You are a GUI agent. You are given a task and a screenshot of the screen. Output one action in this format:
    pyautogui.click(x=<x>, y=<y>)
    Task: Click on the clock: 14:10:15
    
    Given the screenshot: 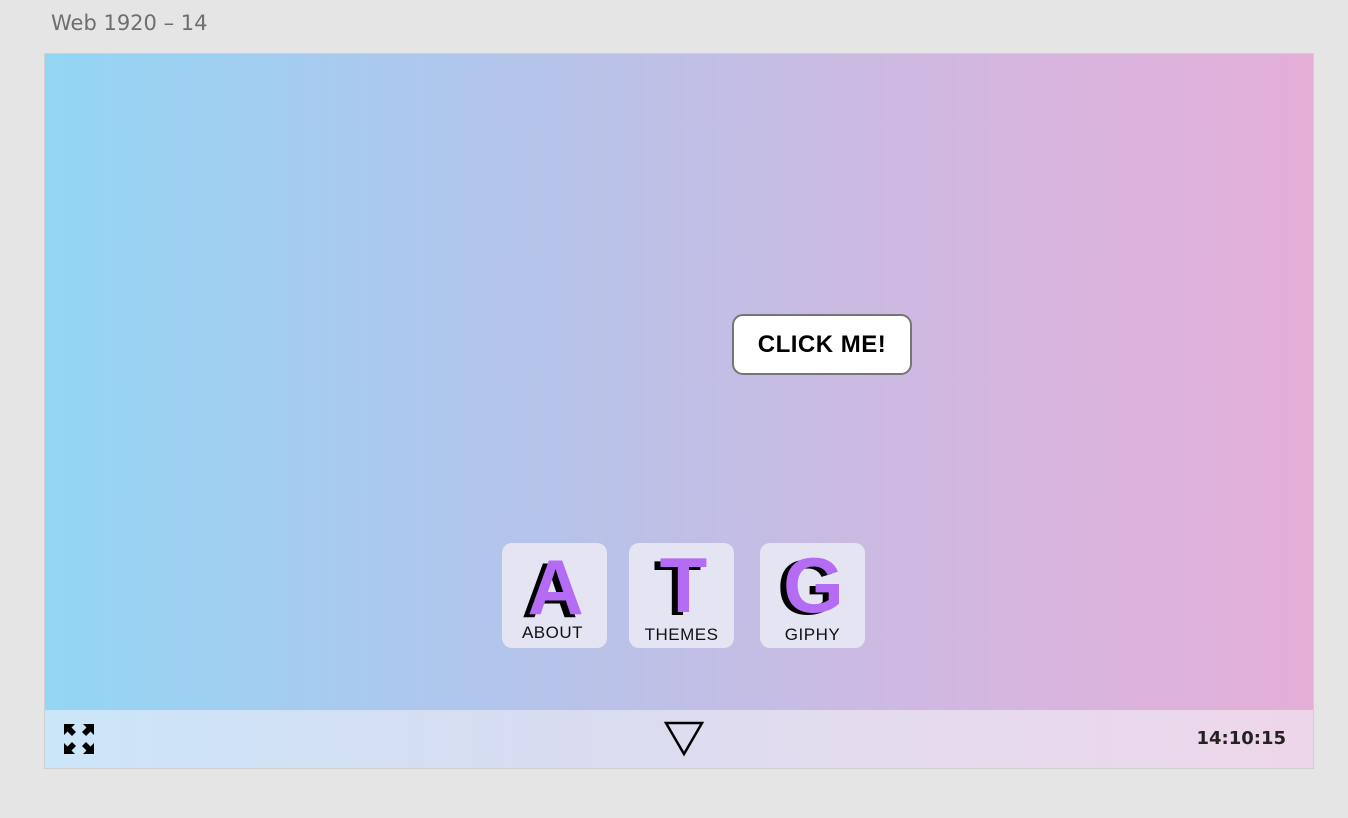 What is the action you would take?
    pyautogui.click(x=1241, y=738)
    